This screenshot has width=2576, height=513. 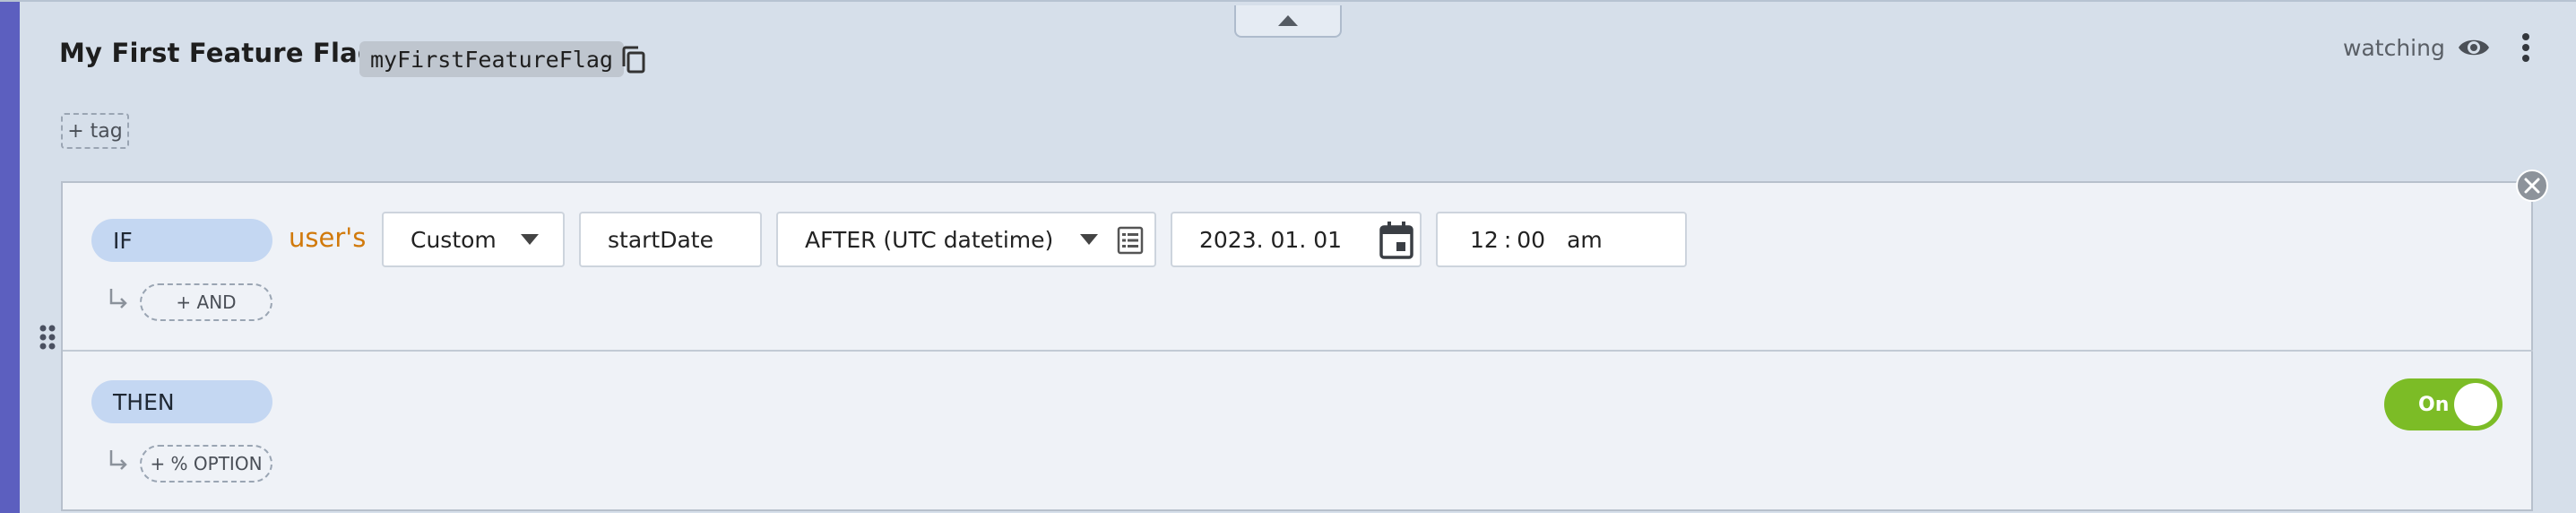 I want to click on operator-select: AFTER (UTC datetime), so click(x=966, y=239).